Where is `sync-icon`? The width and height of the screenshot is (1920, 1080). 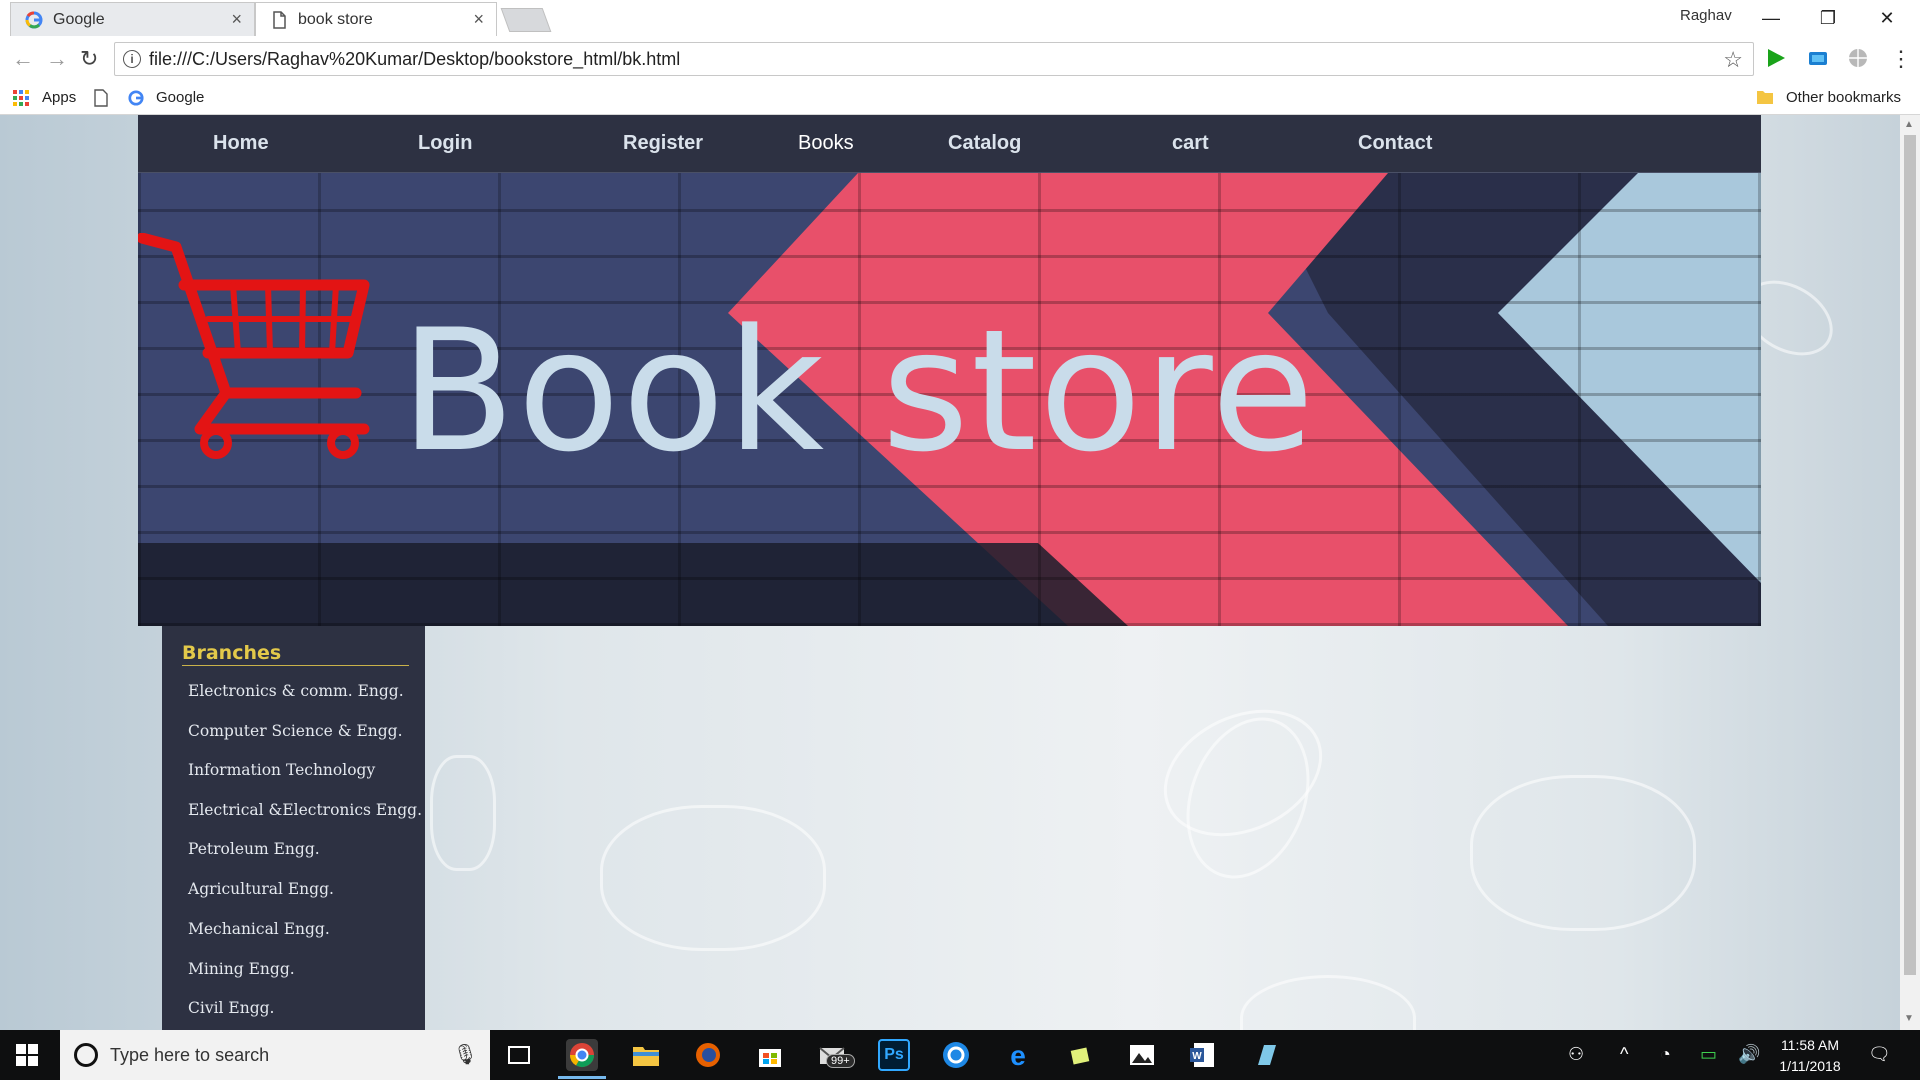
sync-icon is located at coordinates (956, 1055).